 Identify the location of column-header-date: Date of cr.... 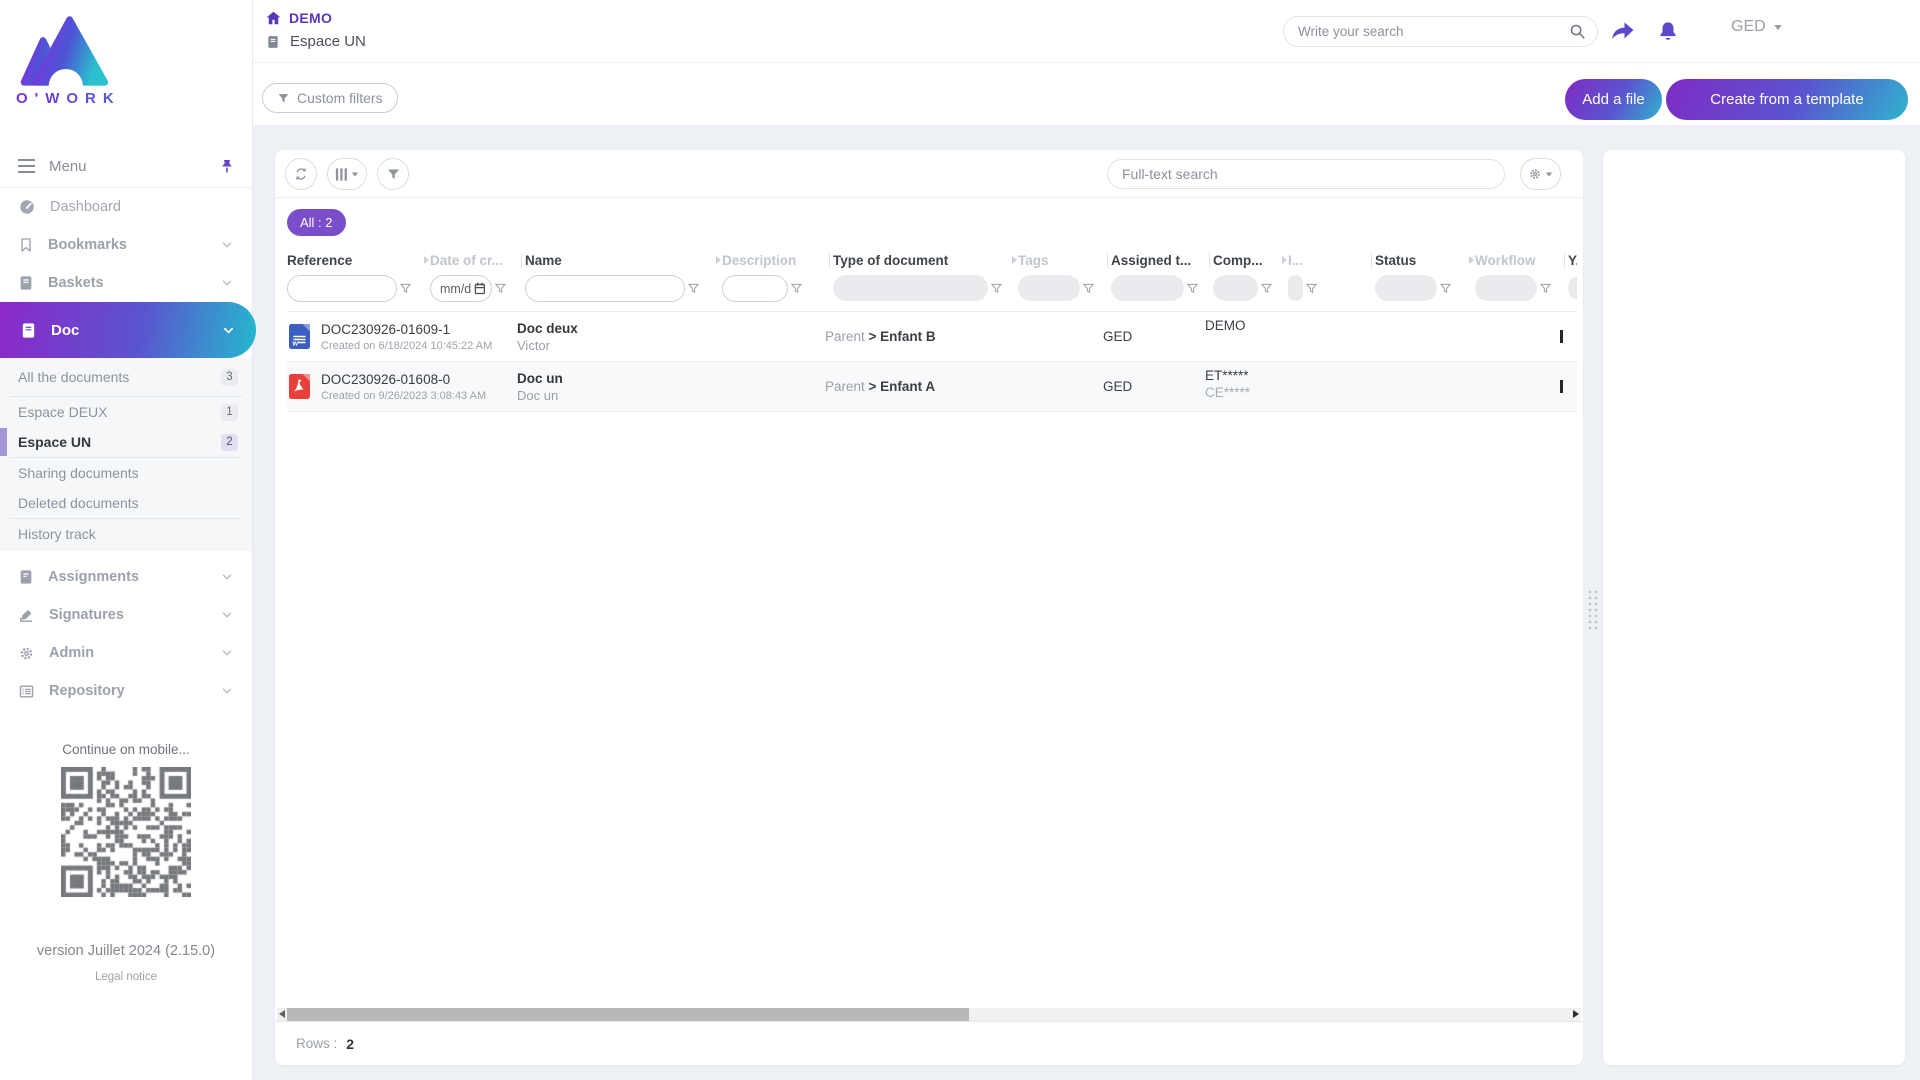
(473, 260).